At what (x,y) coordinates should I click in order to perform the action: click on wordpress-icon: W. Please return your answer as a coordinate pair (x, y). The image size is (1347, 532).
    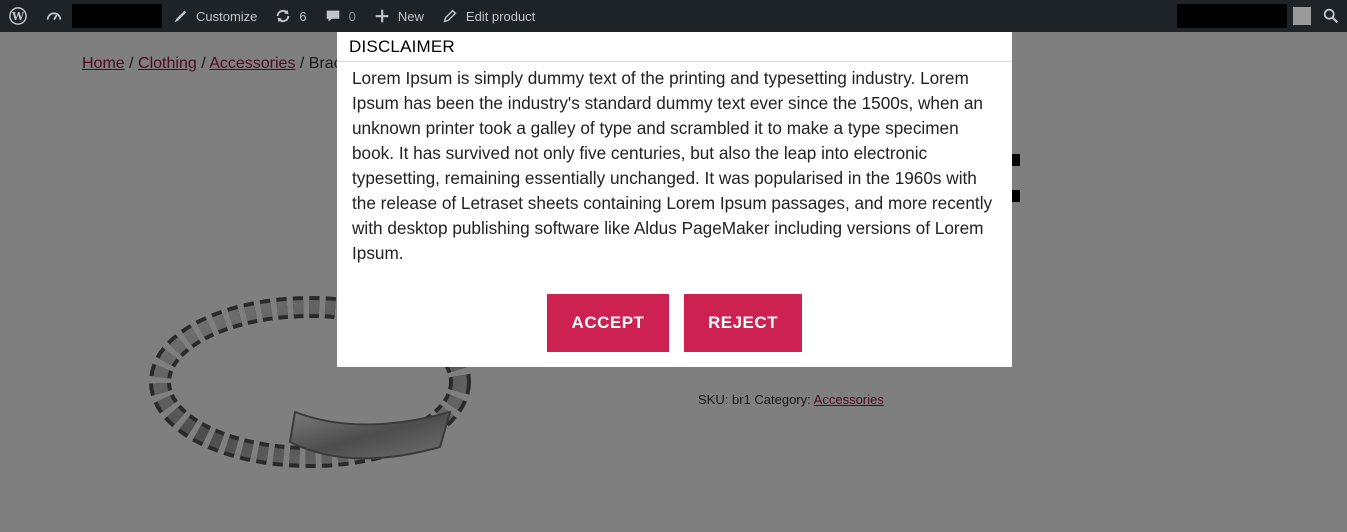
    Looking at the image, I should click on (18, 16).